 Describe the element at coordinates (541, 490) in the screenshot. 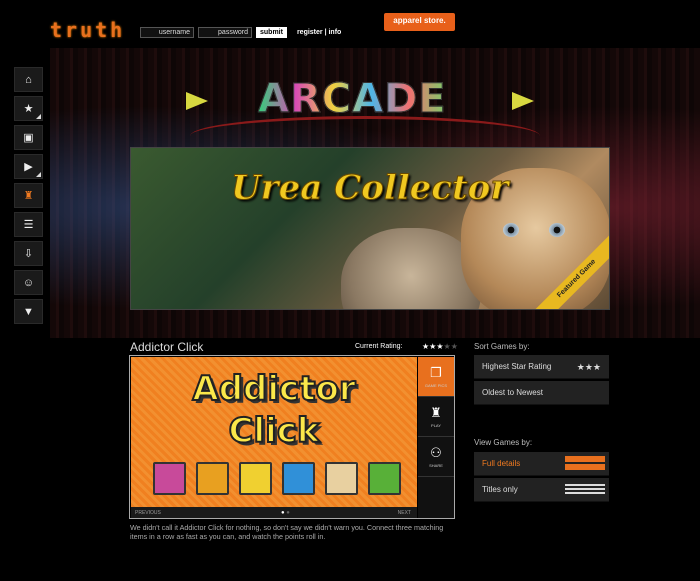

I see `view-titles-only: Titles only` at that location.